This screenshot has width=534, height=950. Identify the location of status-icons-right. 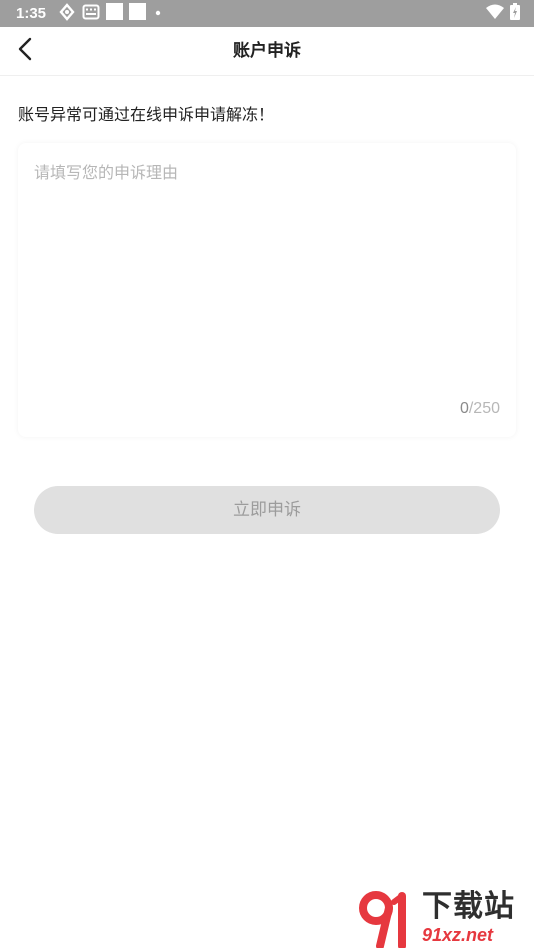
(503, 13).